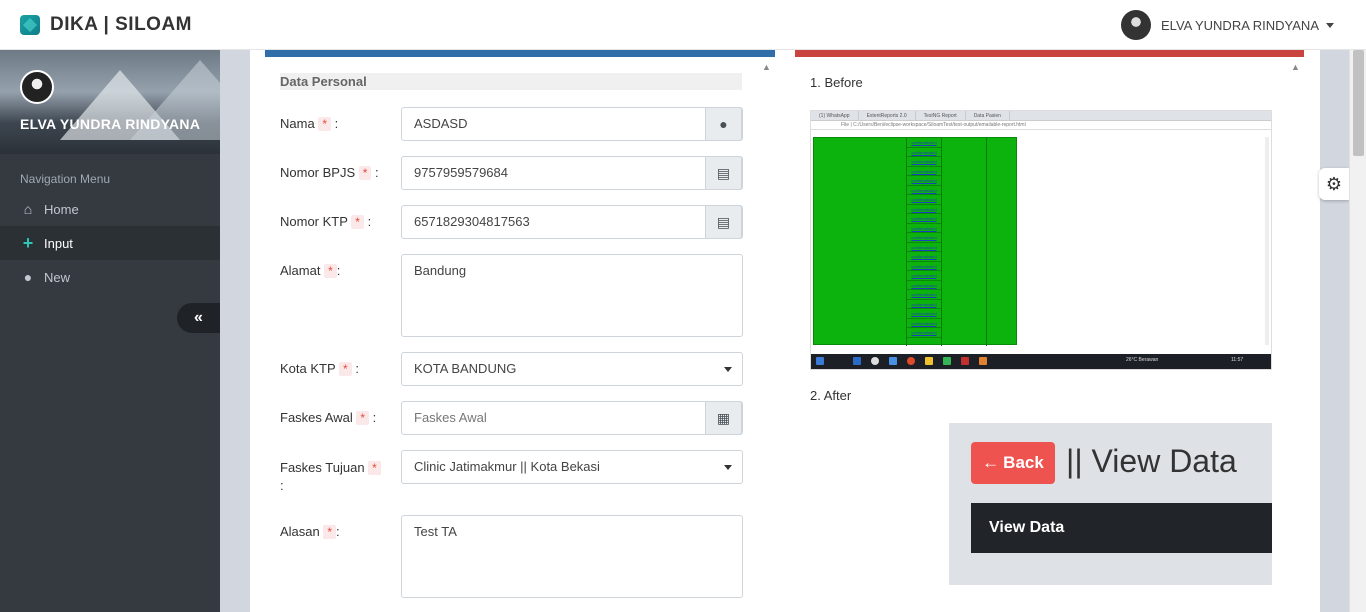 This screenshot has width=1366, height=612. What do you see at coordinates (572, 222) in the screenshot?
I see `ktp-field: 6571829304817563 ▤` at bounding box center [572, 222].